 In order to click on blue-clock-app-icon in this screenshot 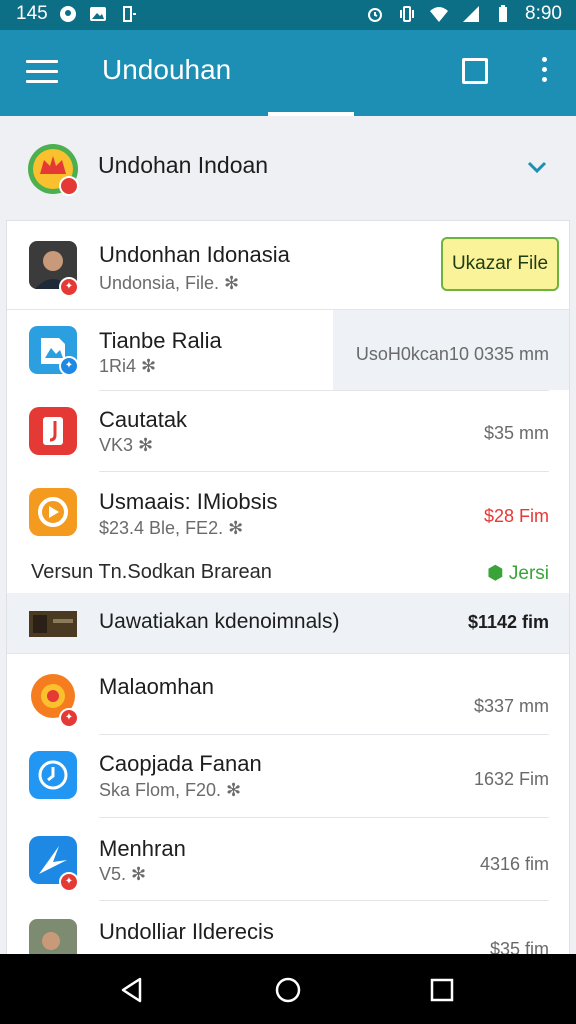, I will do `click(53, 775)`.